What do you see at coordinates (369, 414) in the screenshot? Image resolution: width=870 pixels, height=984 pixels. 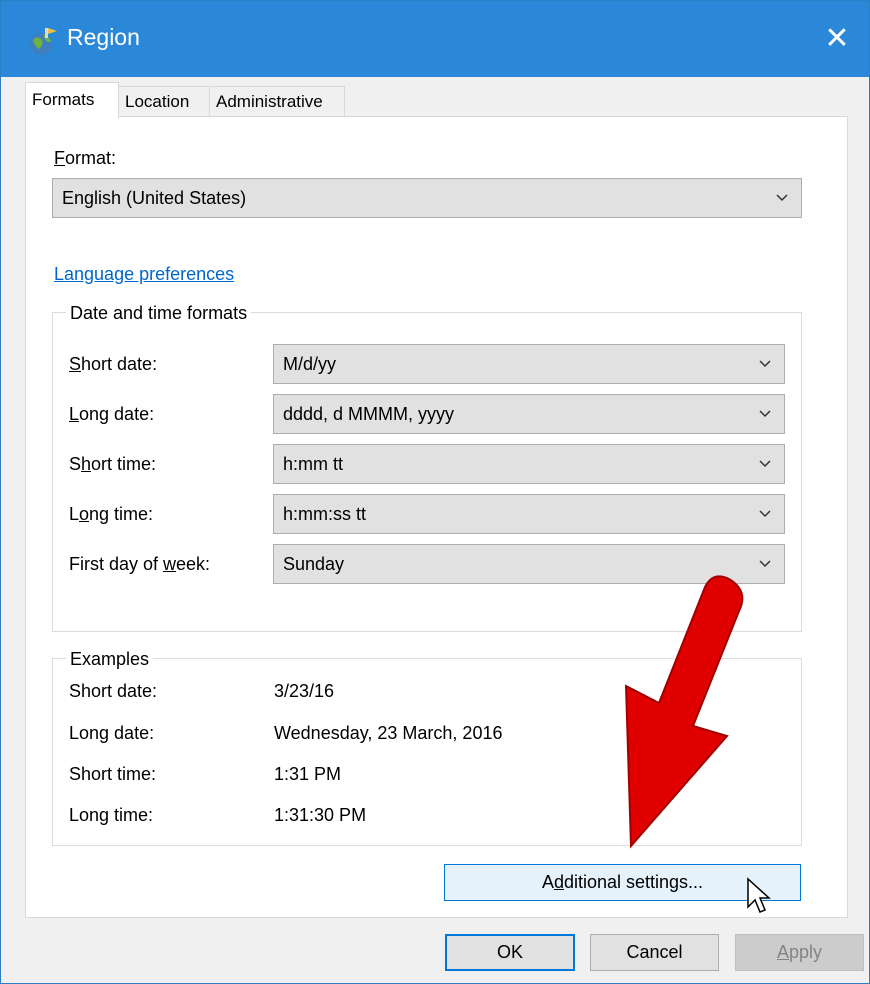 I see `long-date-value: dddd, d MMMM, yyyy` at bounding box center [369, 414].